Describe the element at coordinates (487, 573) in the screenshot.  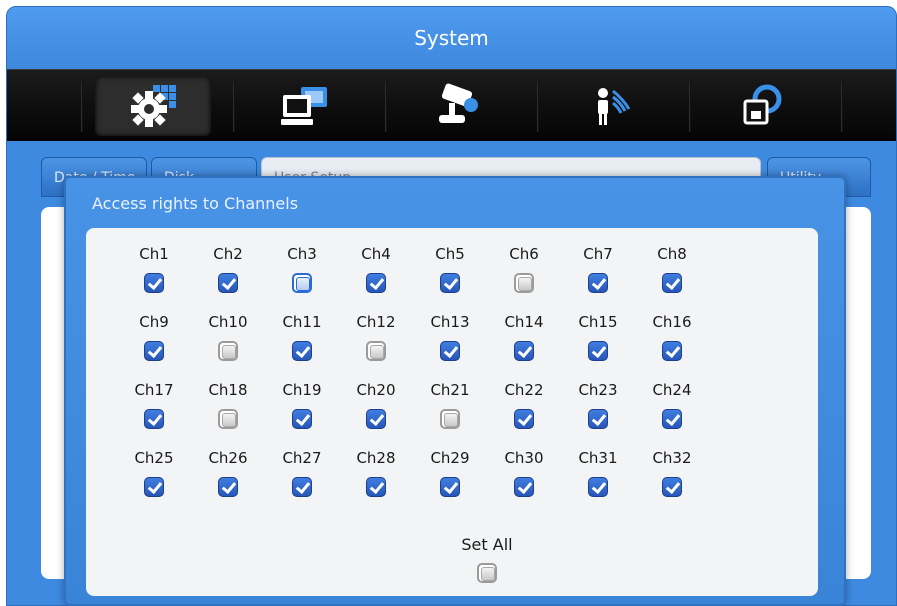
I see `set-all-checkbox` at that location.